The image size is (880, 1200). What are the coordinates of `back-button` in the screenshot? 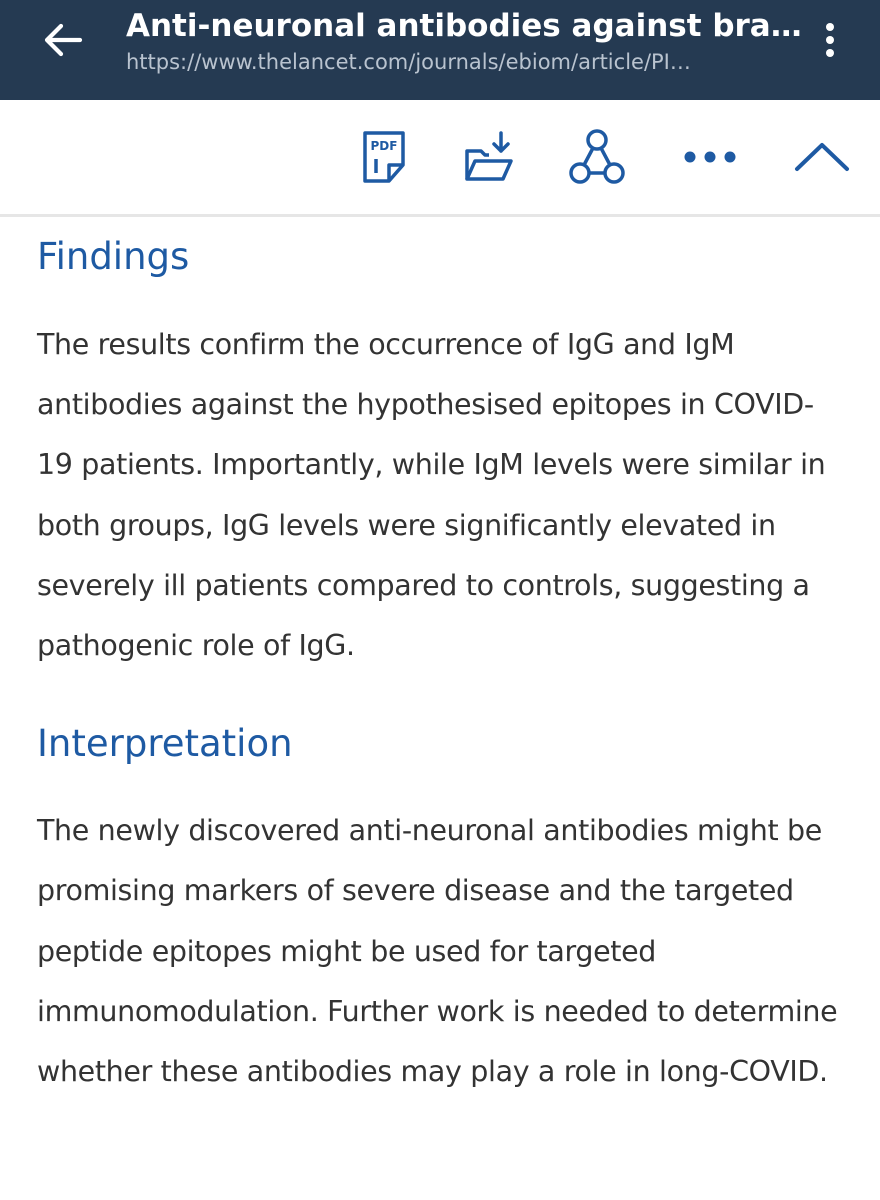 It's located at (62, 40).